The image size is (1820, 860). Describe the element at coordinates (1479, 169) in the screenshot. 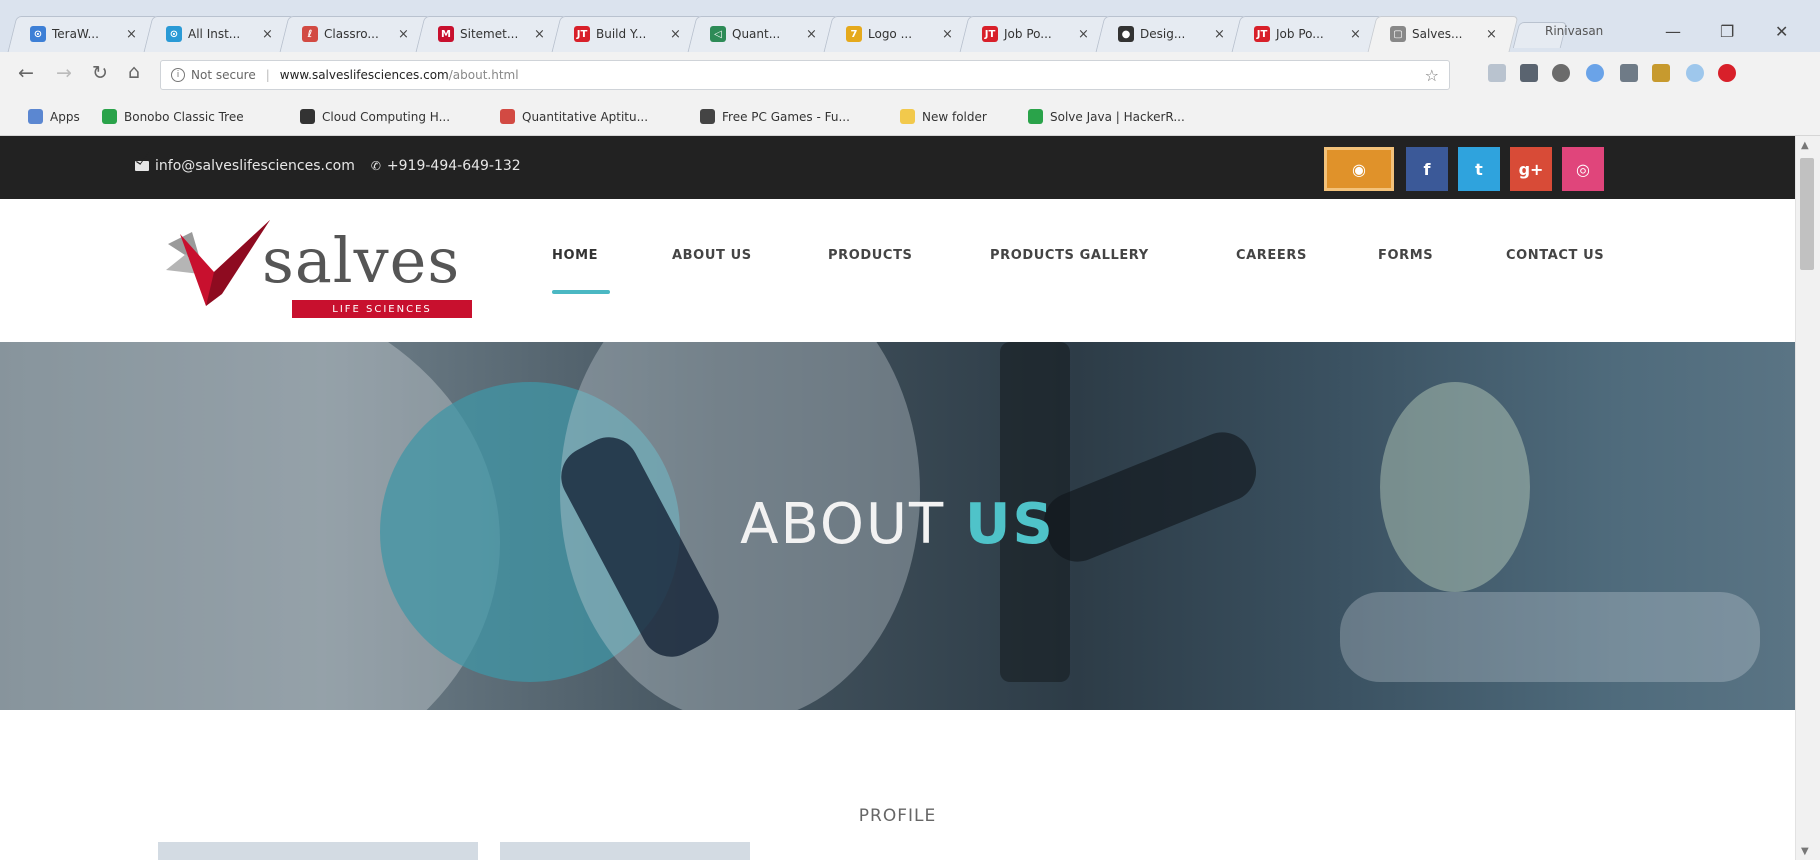

I see `twitter-icon: t` at that location.